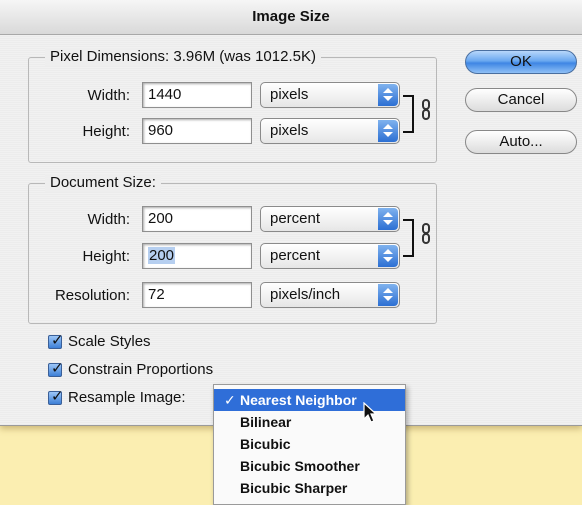 This screenshot has width=582, height=505. I want to click on doc-height-unit-label: percent, so click(295, 255).